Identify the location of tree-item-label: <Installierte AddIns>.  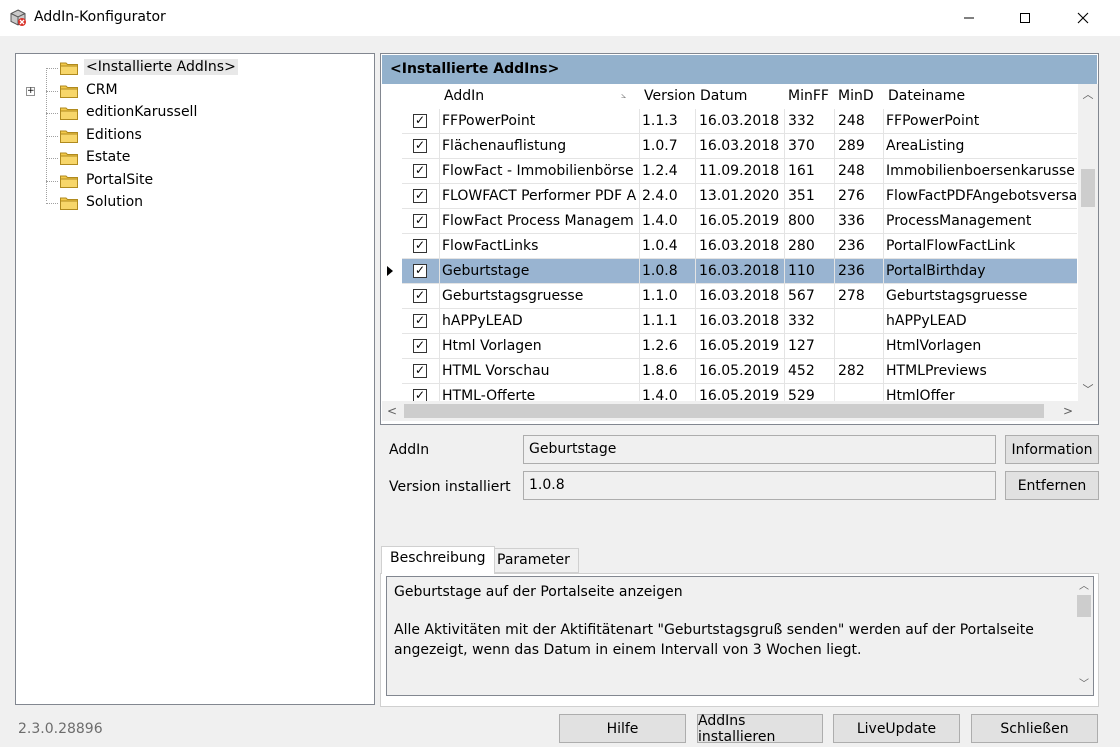
(161, 67).